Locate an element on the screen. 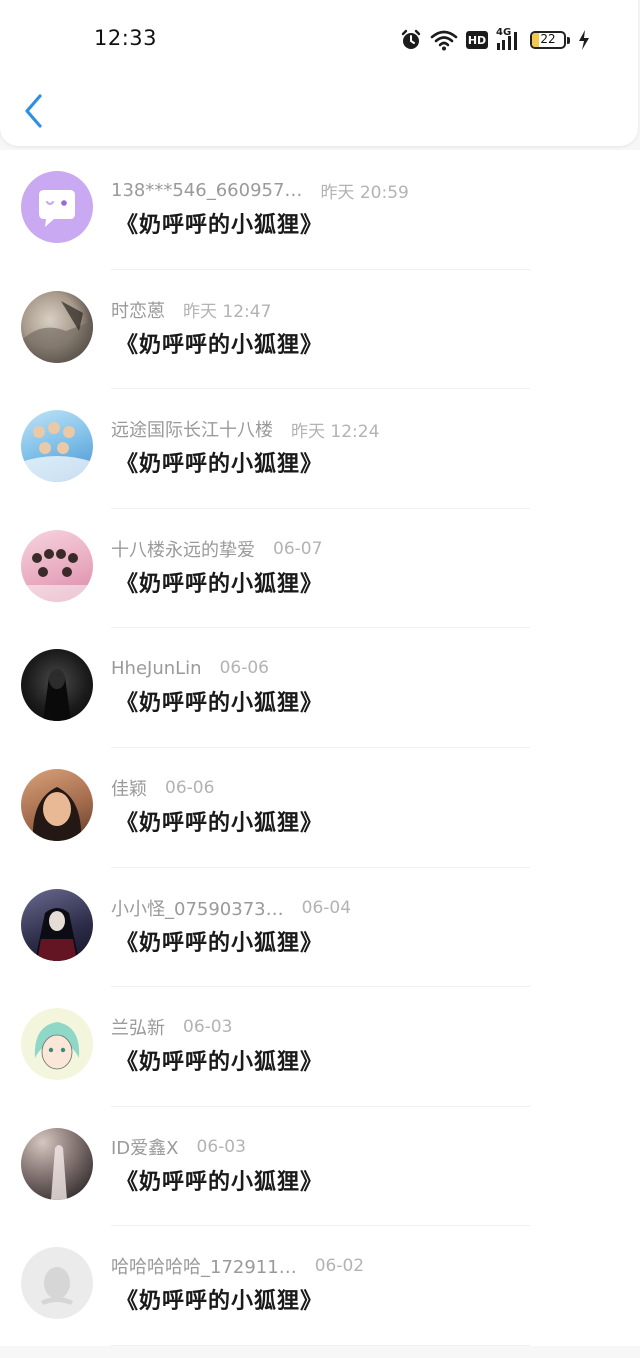  comment-meta: ID爱鑫X 06-03 is located at coordinates (178, 1147).